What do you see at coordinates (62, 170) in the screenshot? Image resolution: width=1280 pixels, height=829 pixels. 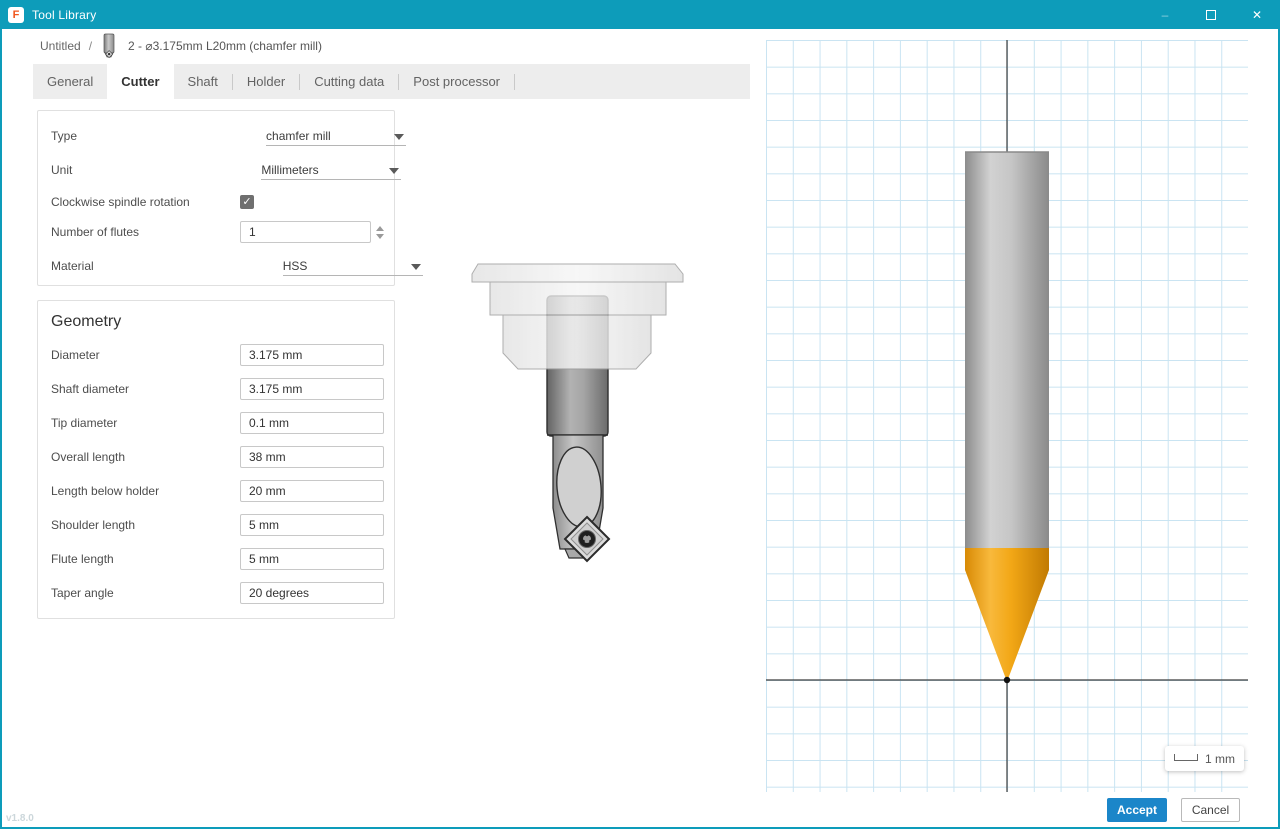 I see `unit-label: Unit` at bounding box center [62, 170].